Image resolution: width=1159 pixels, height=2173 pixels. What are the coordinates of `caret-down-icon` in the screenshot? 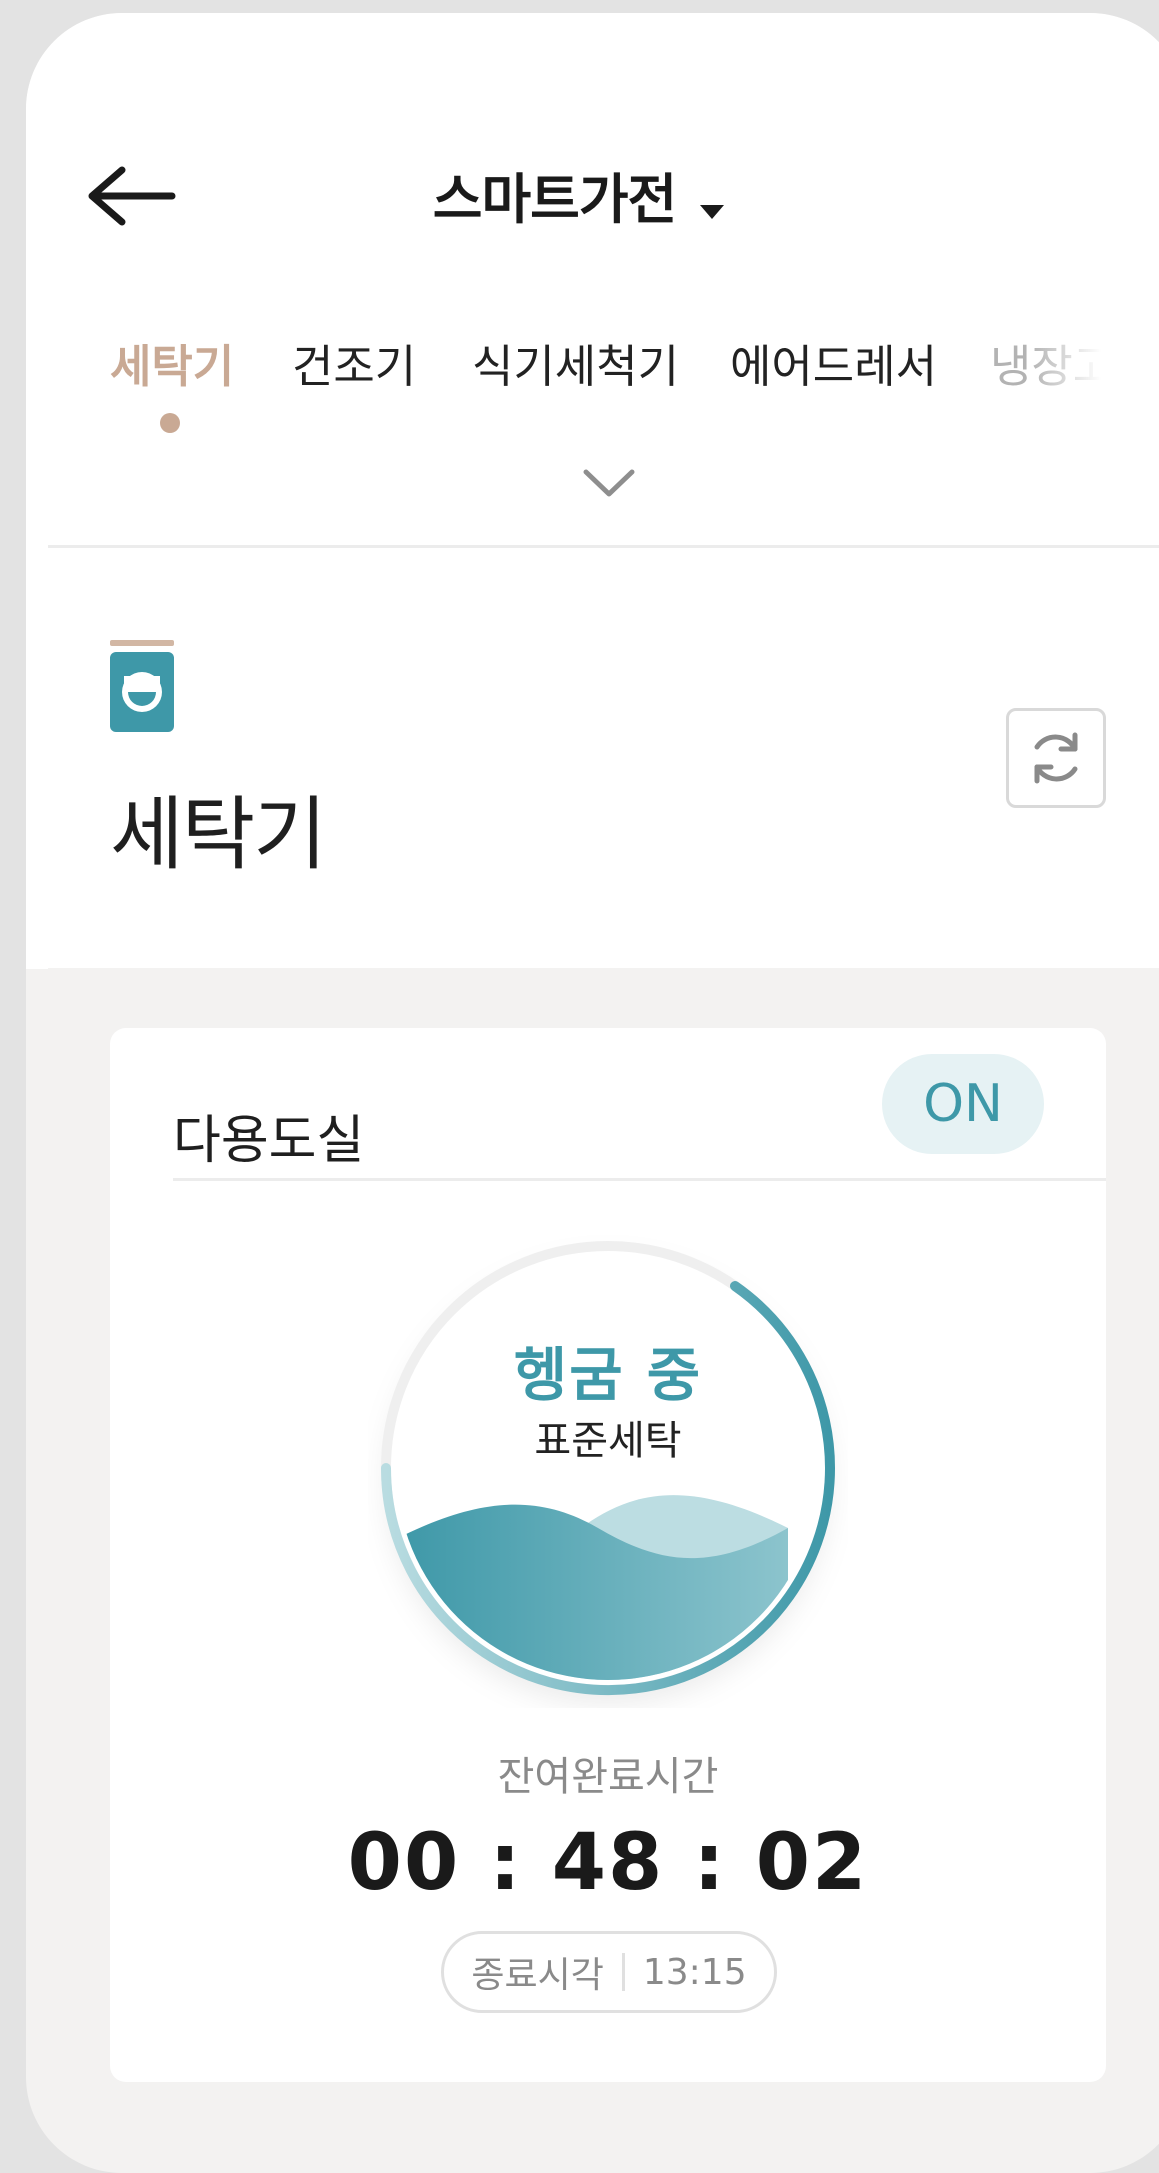 It's located at (712, 203).